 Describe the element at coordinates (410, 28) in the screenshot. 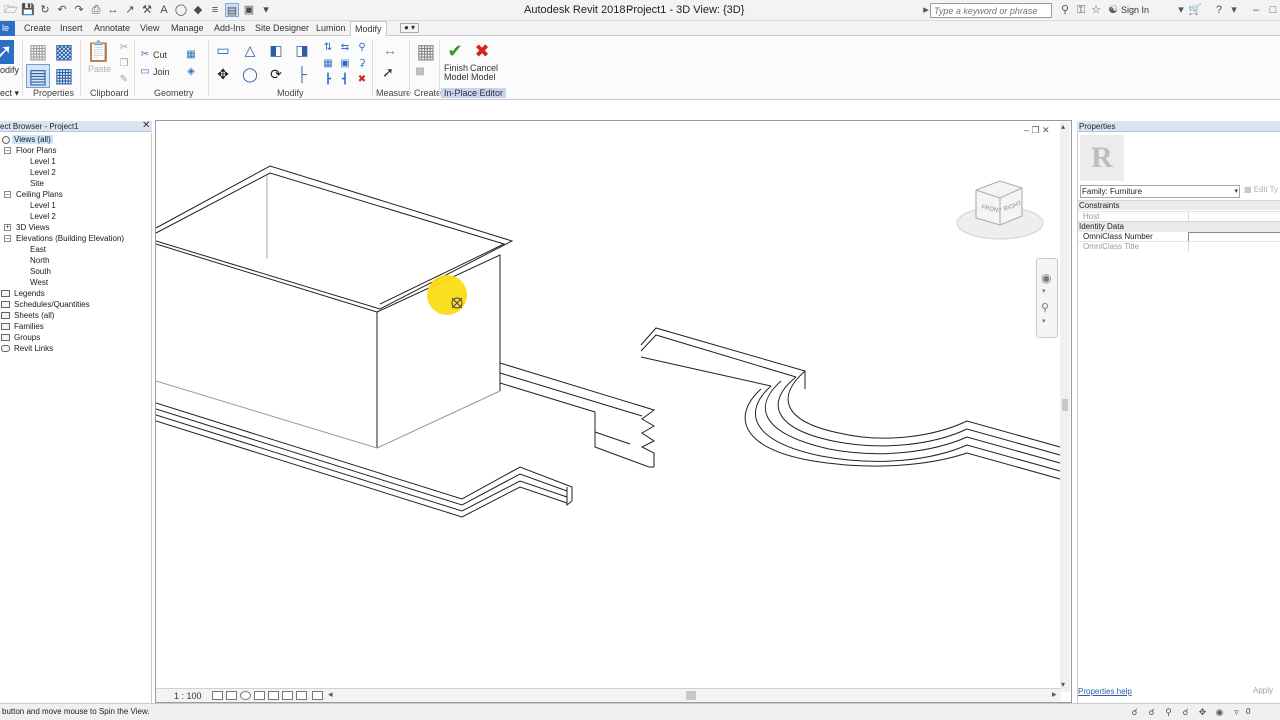

I see `contextual-tab-dropdown-icon: ● ▾` at that location.